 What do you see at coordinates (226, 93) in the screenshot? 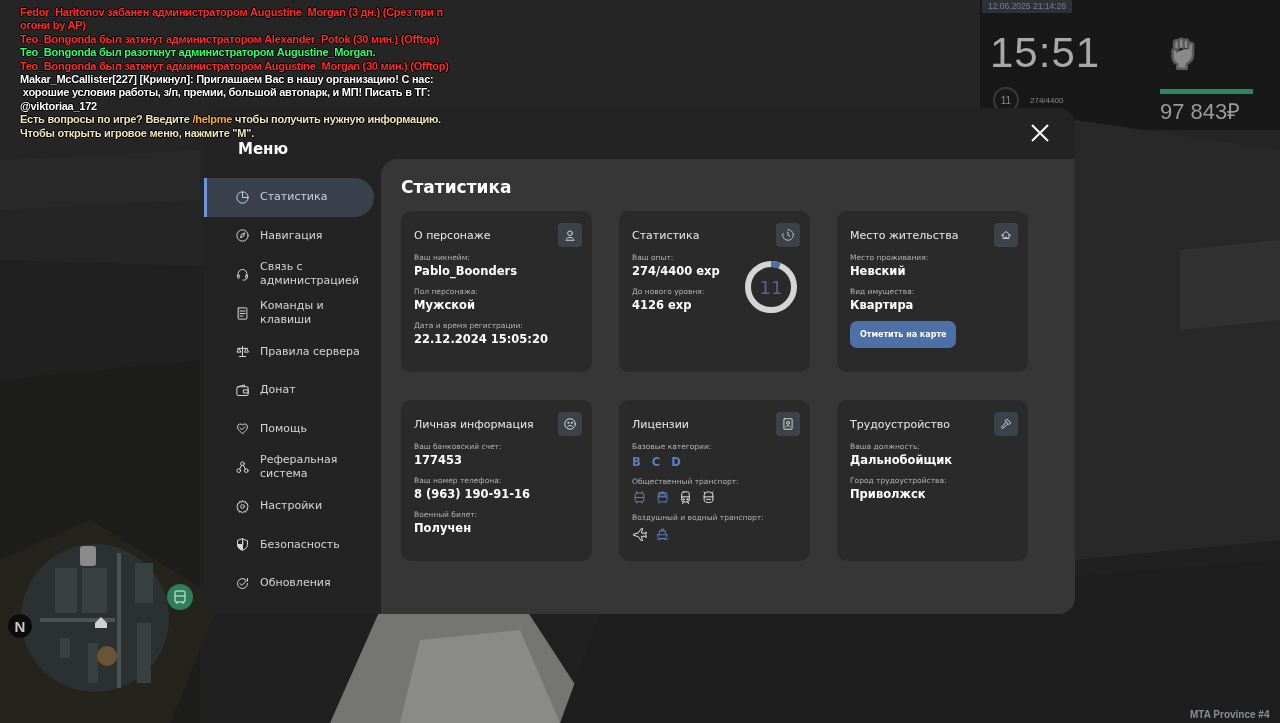
I see `chat-line: хорошие условия работы, з/п, премии, большой автопарк, и МП! Писать в ТГ:` at bounding box center [226, 93].